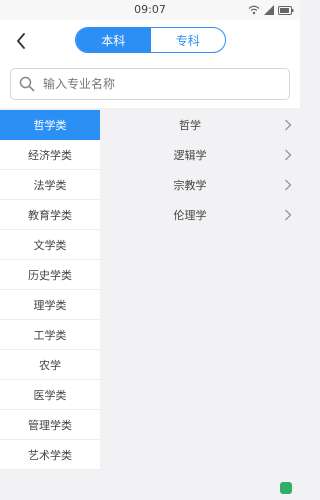 Image resolution: width=320 pixels, height=500 pixels. What do you see at coordinates (50, 155) in the screenshot?
I see `category-item-economics: 经济学类` at bounding box center [50, 155].